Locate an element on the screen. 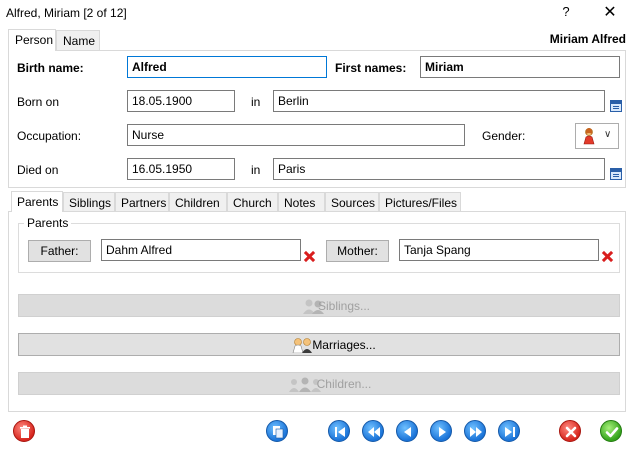 This screenshot has width=634, height=450. previous-icon is located at coordinates (407, 432).